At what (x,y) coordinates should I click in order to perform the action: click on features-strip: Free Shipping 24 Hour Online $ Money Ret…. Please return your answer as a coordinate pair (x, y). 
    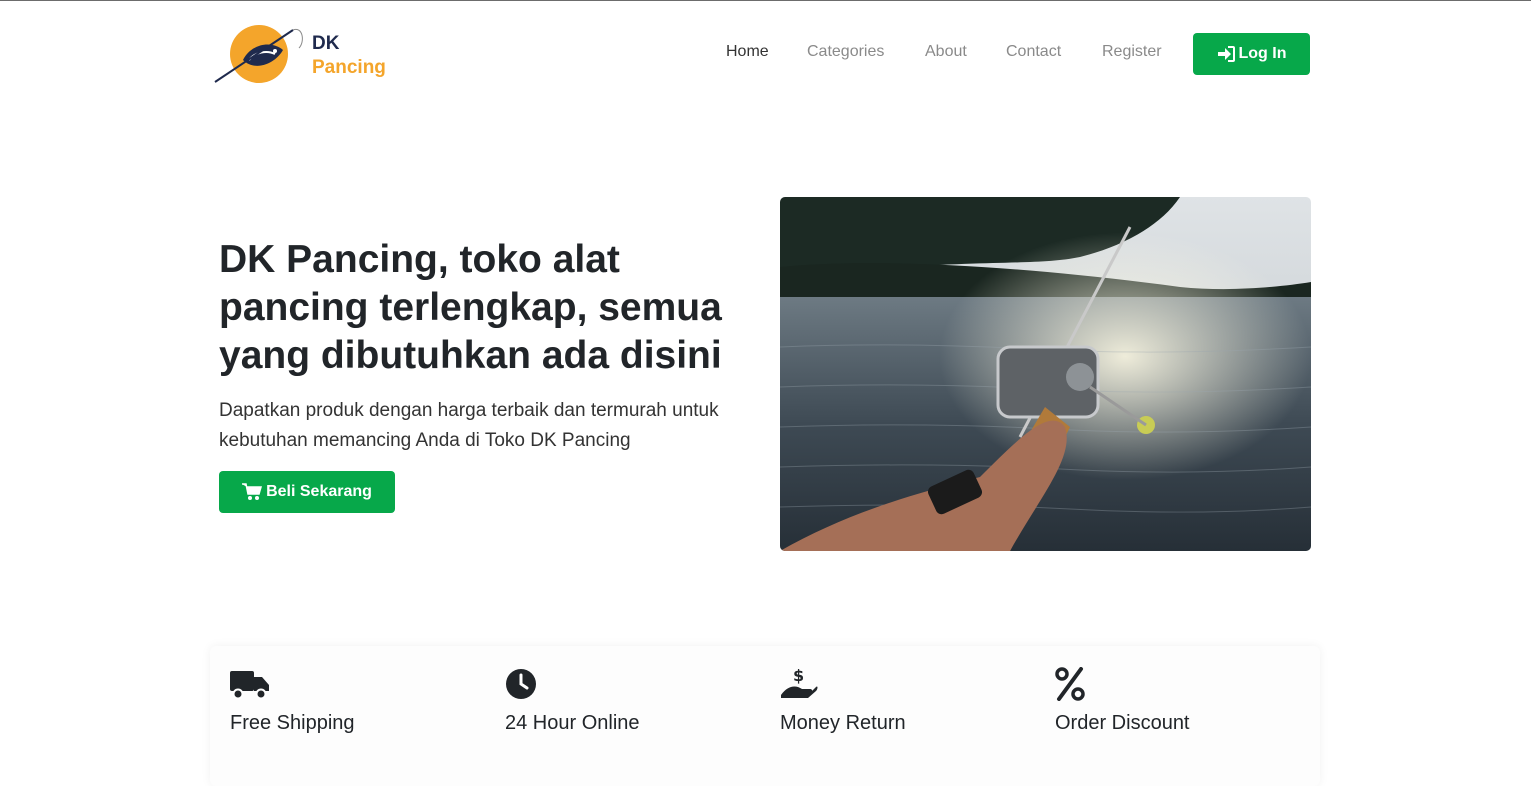
    Looking at the image, I should click on (765, 716).